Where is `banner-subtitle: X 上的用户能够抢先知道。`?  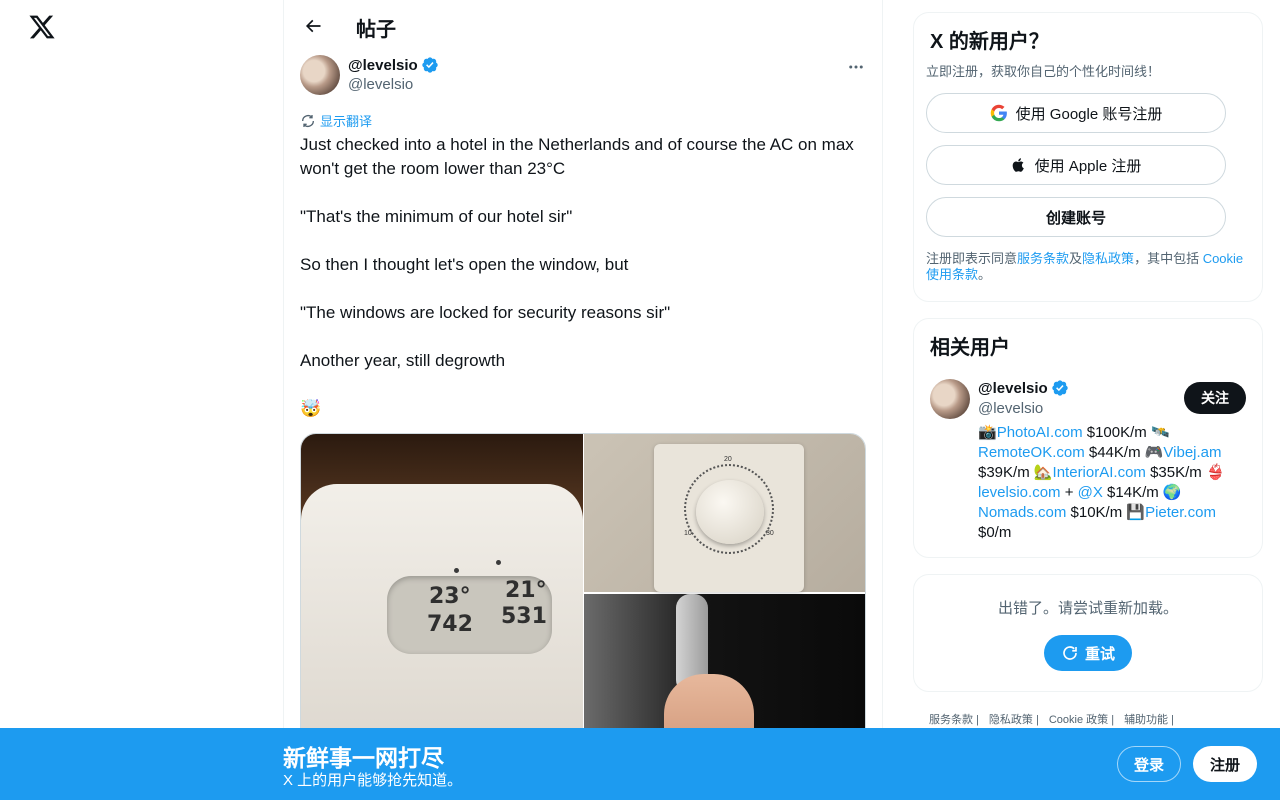
banner-subtitle: X 上的用户能够抢先知道。 is located at coordinates (373, 780).